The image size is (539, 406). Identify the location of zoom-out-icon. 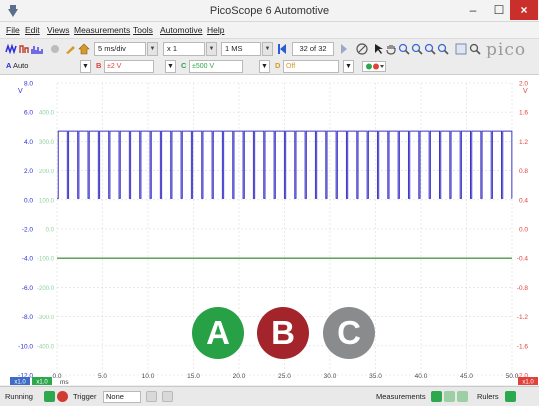
(417, 49).